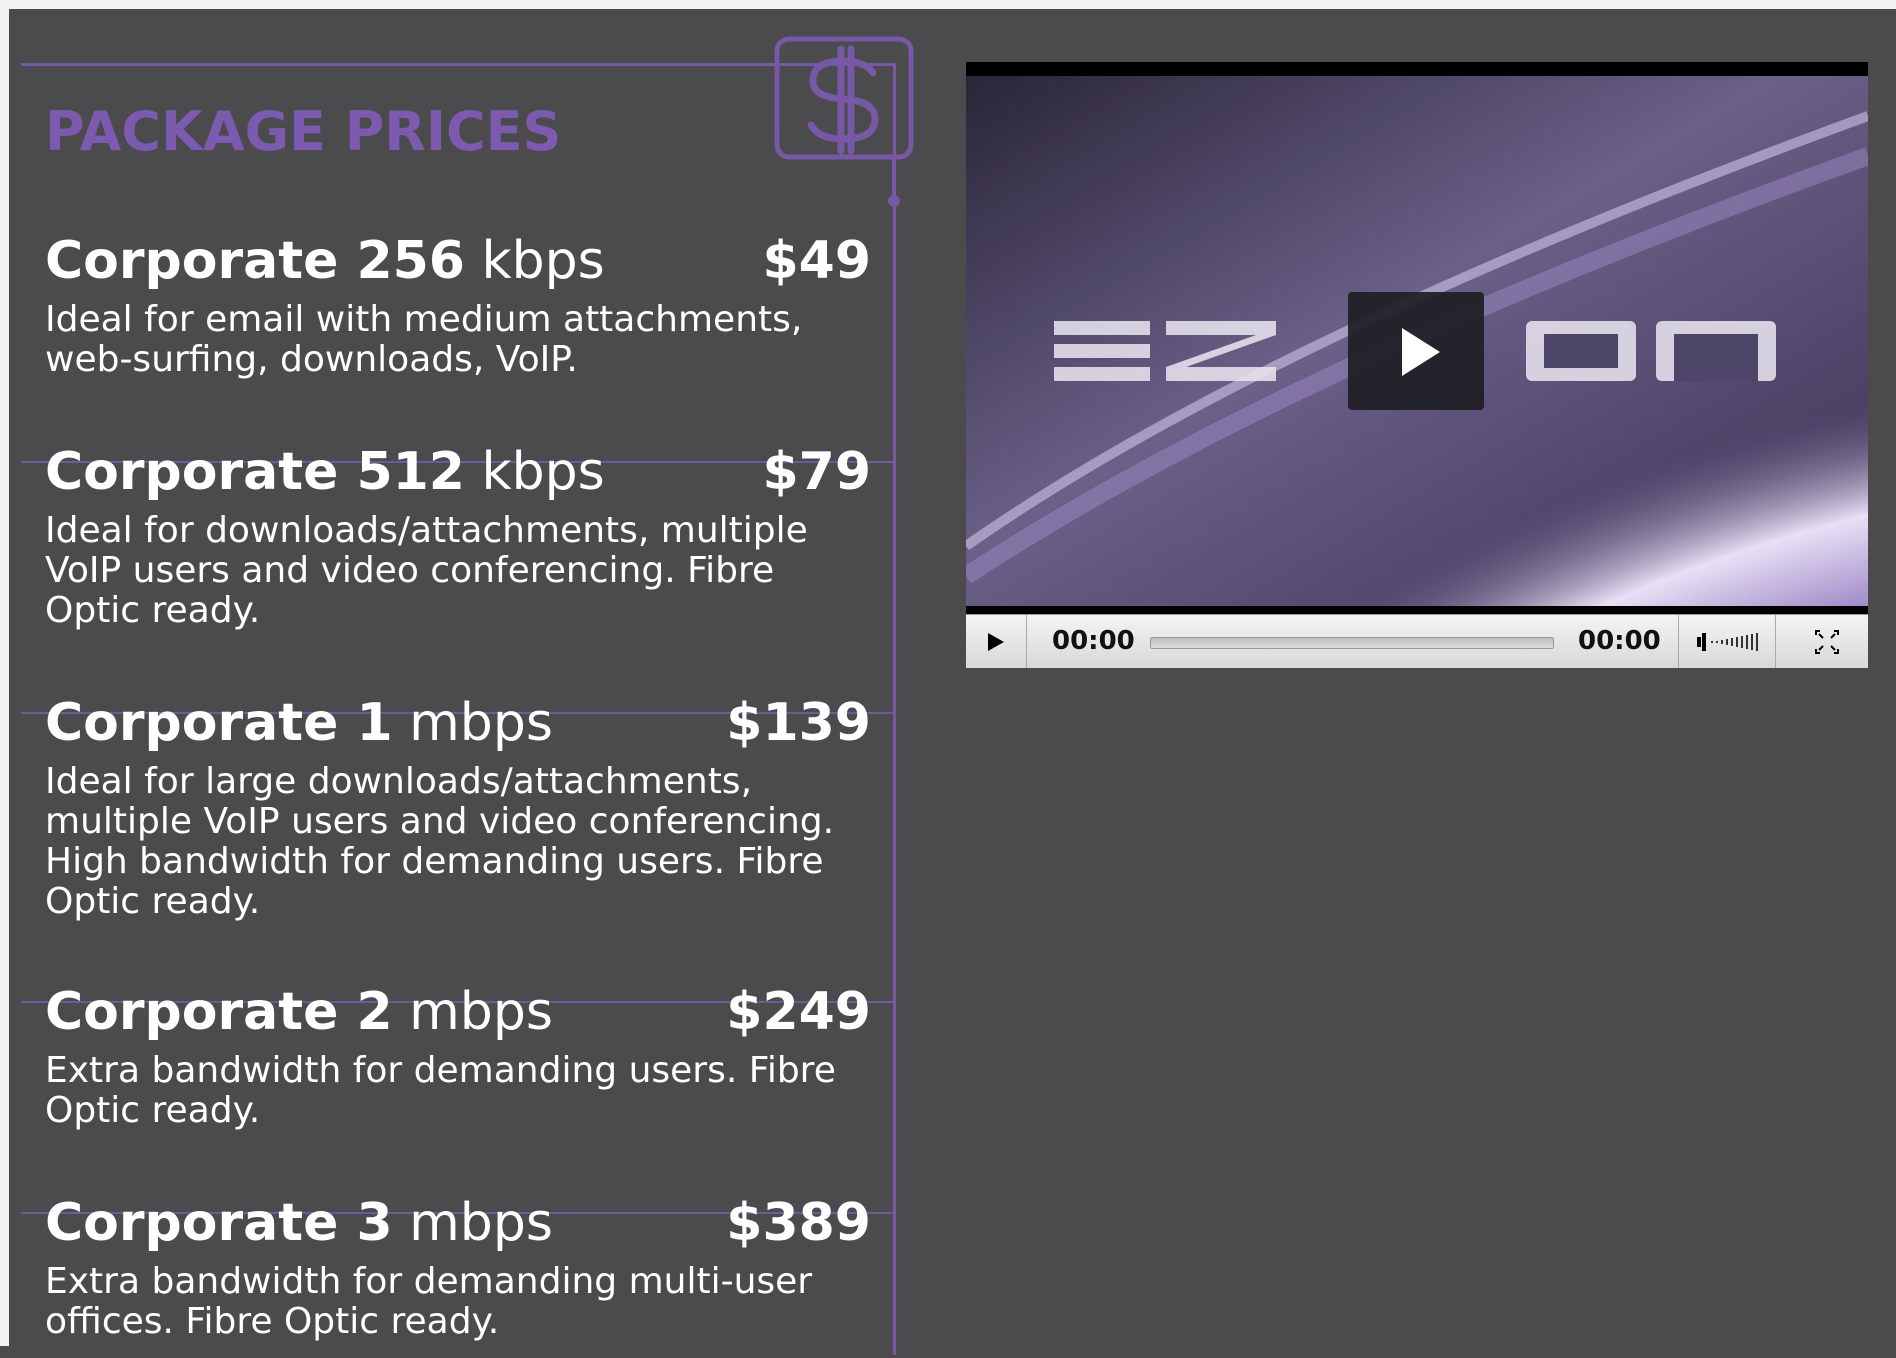 The width and height of the screenshot is (1896, 1358). Describe the element at coordinates (798, 1223) in the screenshot. I see `package-price: $389` at that location.